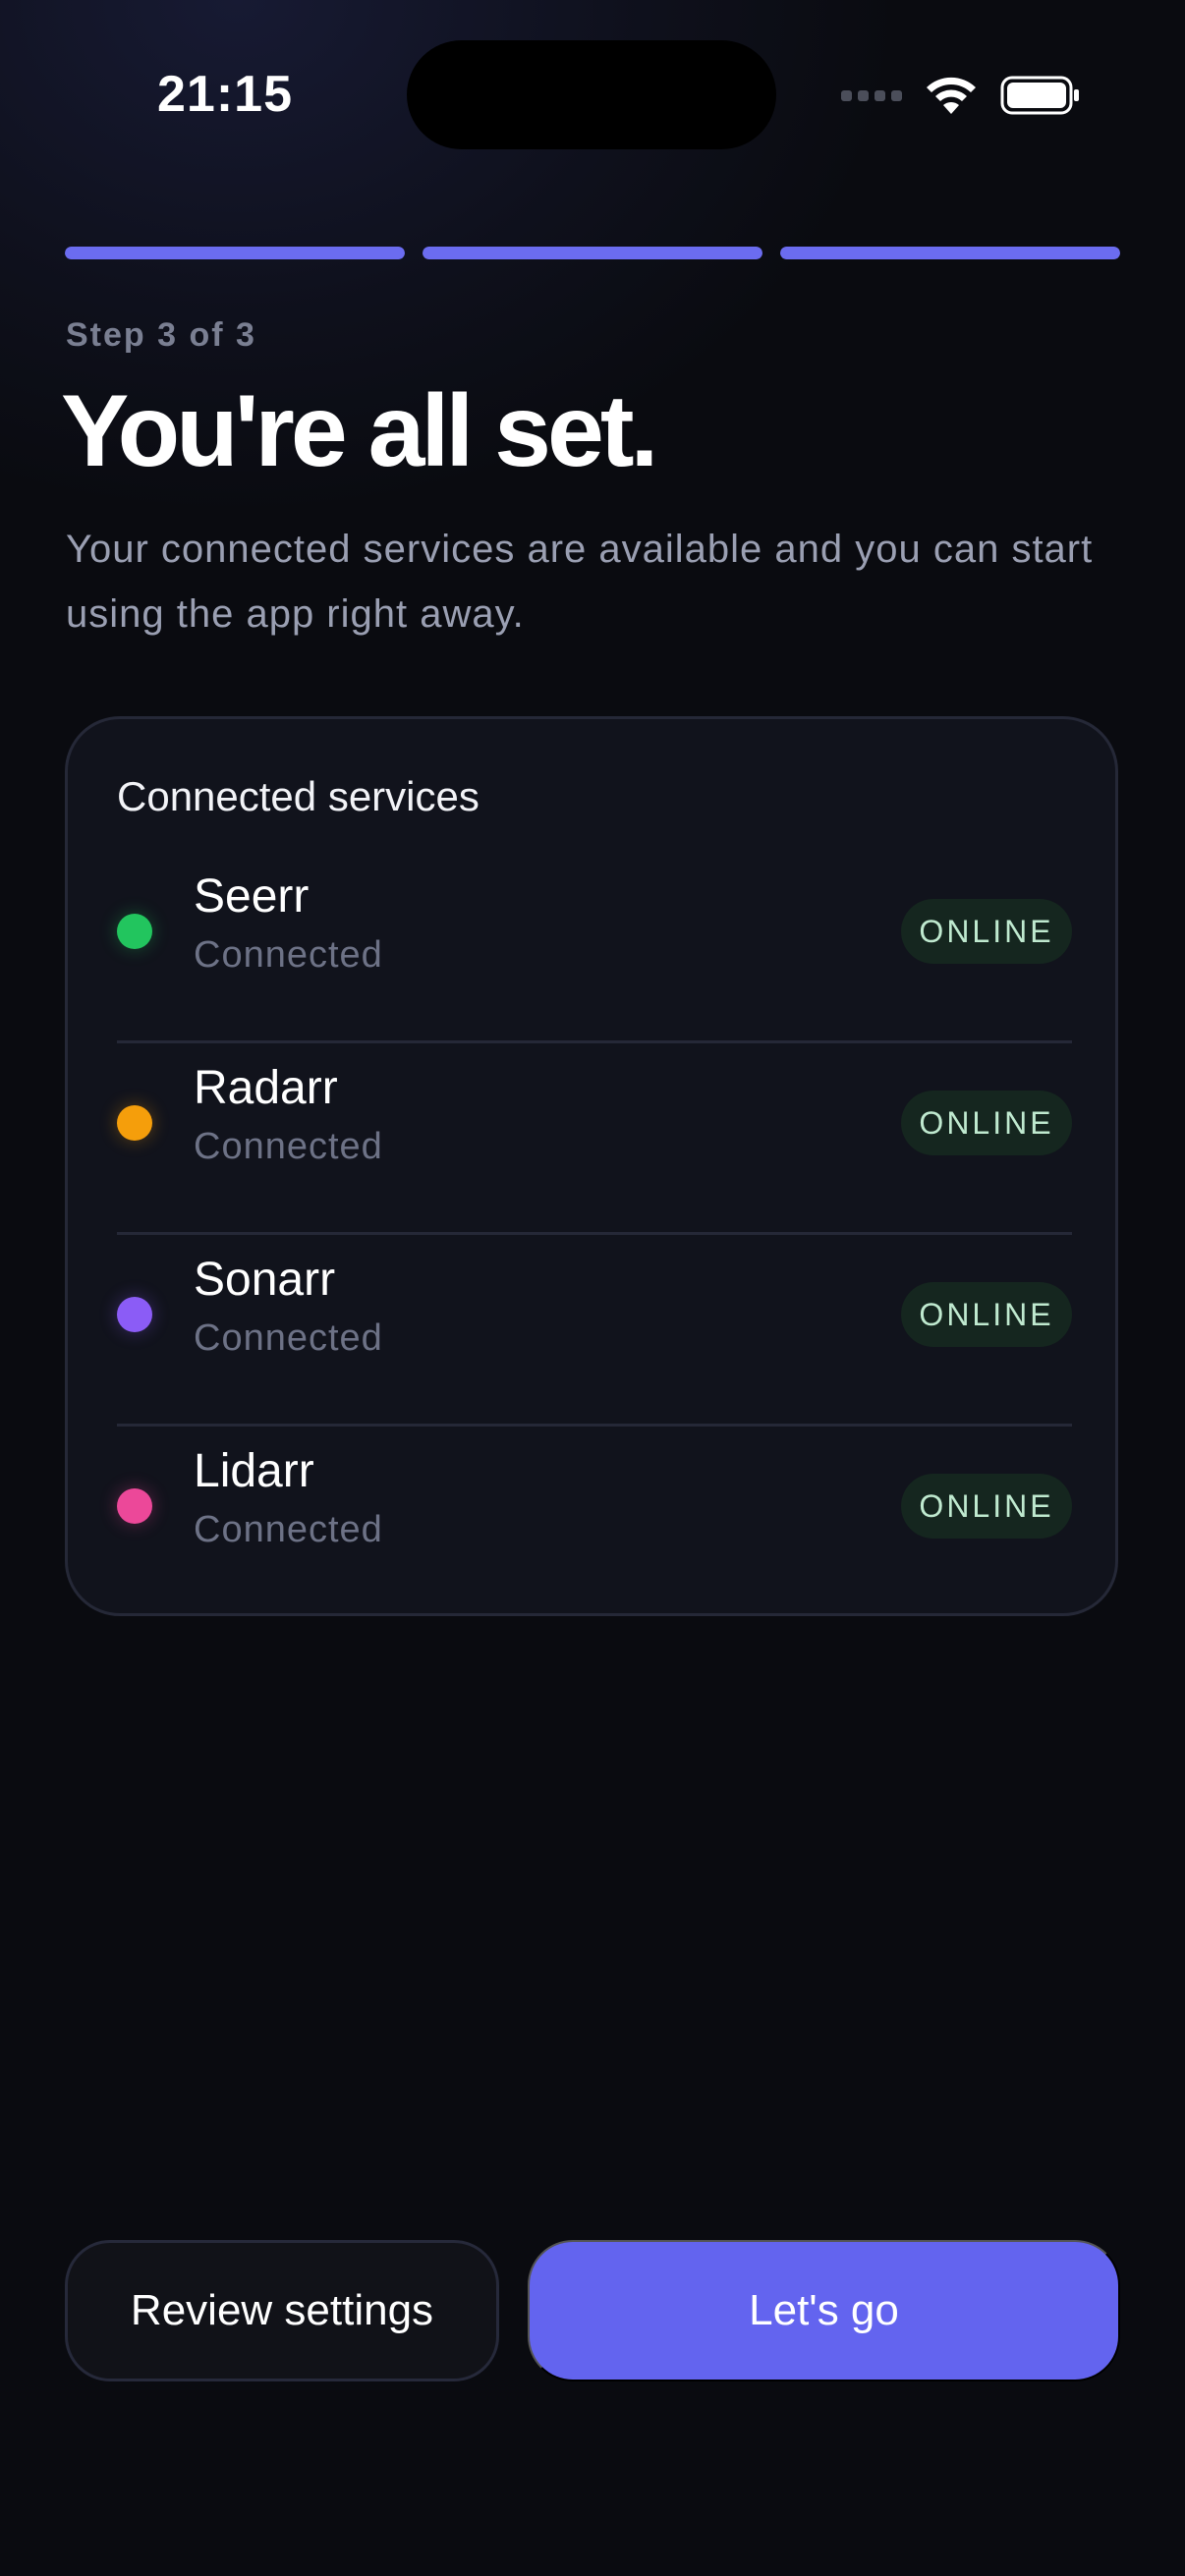 The width and height of the screenshot is (1185, 2576). What do you see at coordinates (265, 1280) in the screenshot?
I see `service-name: Sonarr` at bounding box center [265, 1280].